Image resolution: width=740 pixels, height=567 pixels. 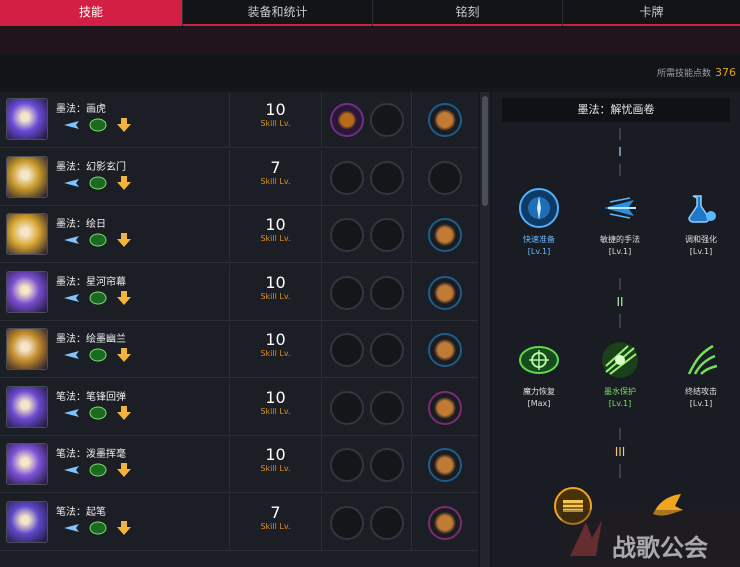 I want to click on panel-title: 墨法：解忧画卷, so click(x=616, y=110).